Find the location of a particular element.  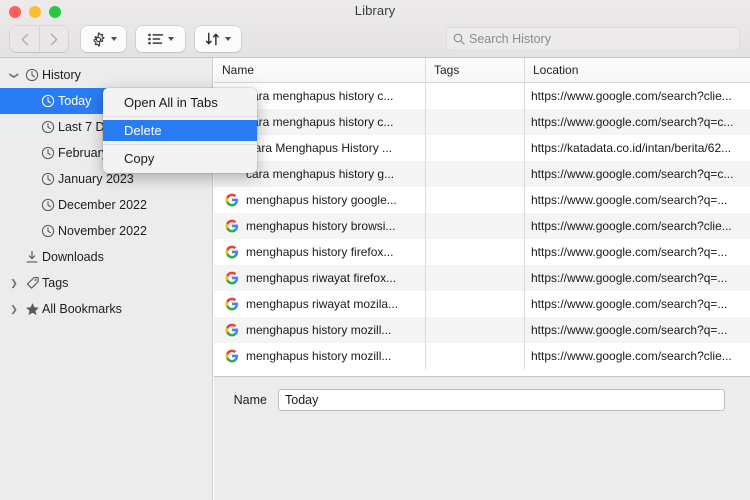

sort-icon is located at coordinates (212, 39).